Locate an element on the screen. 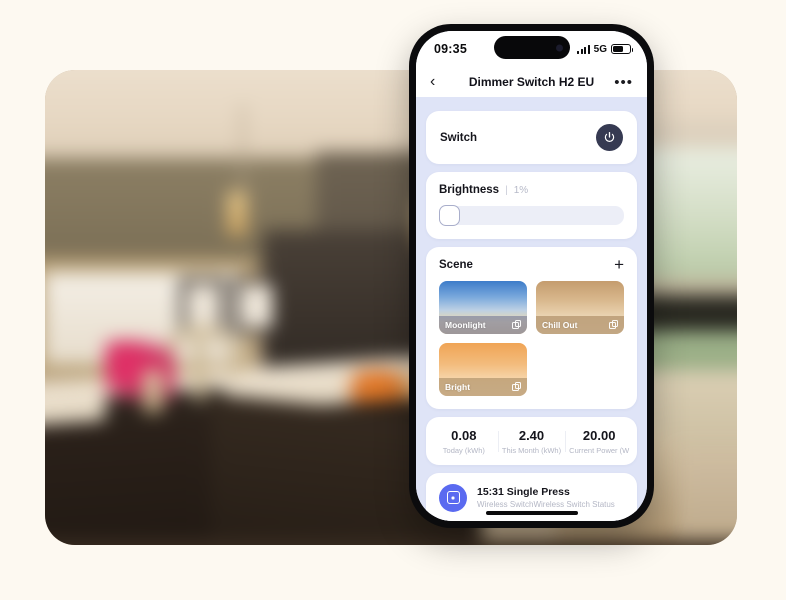 The image size is (786, 600). stat-current-power: 20.00 Current Power (W is located at coordinates (599, 441).